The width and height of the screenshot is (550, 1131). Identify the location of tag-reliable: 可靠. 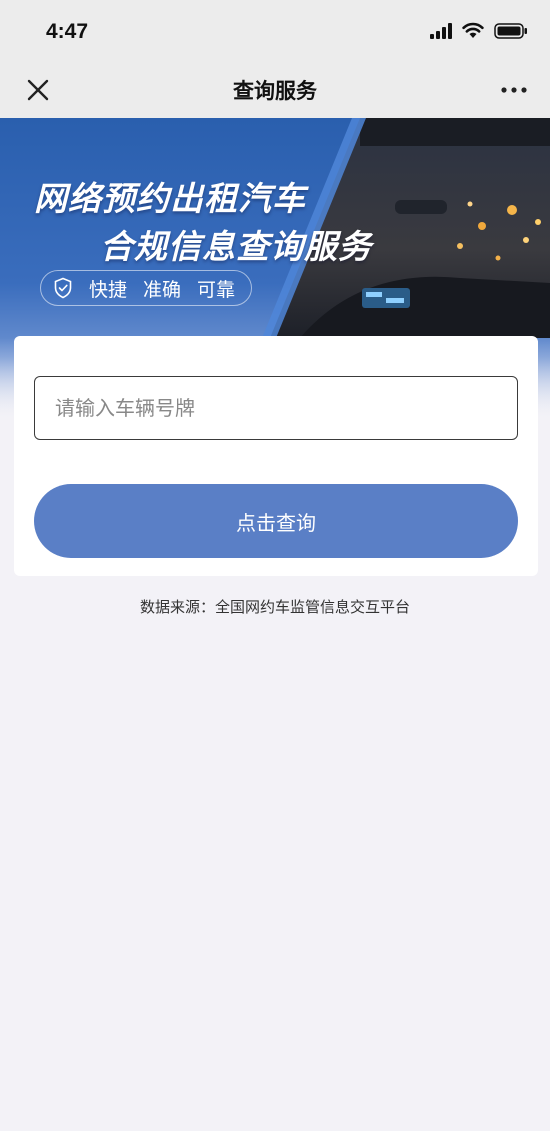
(216, 289).